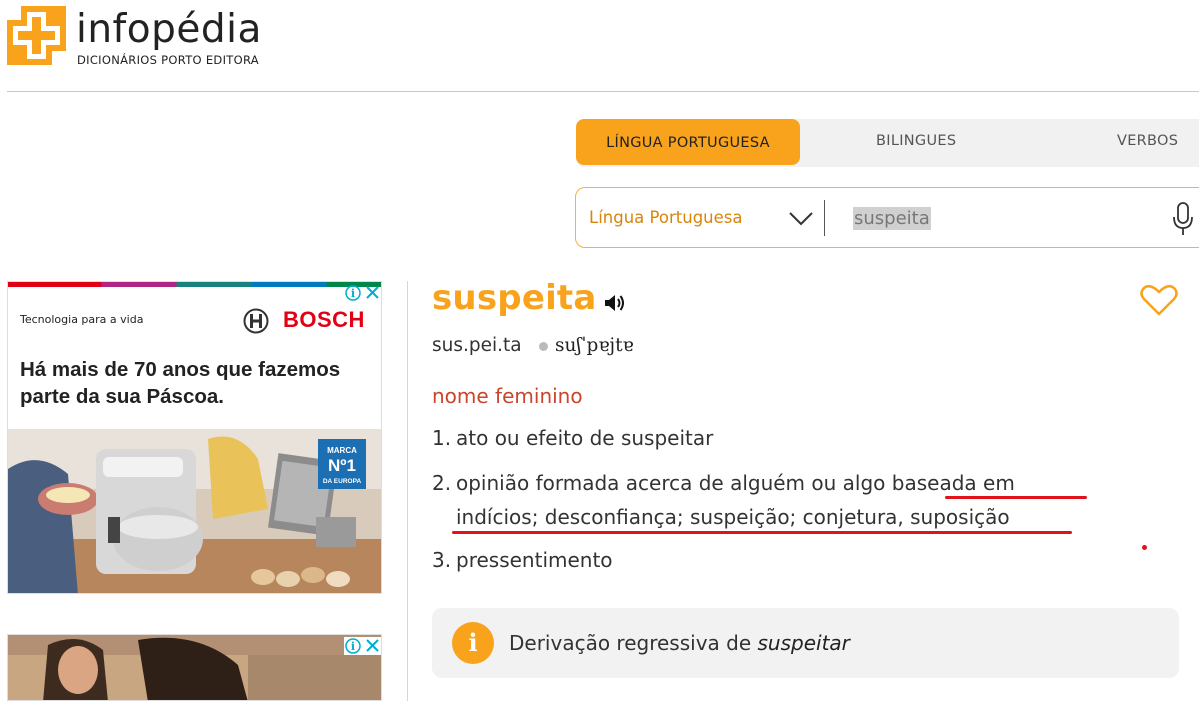  What do you see at coordinates (916, 143) in the screenshot?
I see `tab-bilingues: BILINGUES` at bounding box center [916, 143].